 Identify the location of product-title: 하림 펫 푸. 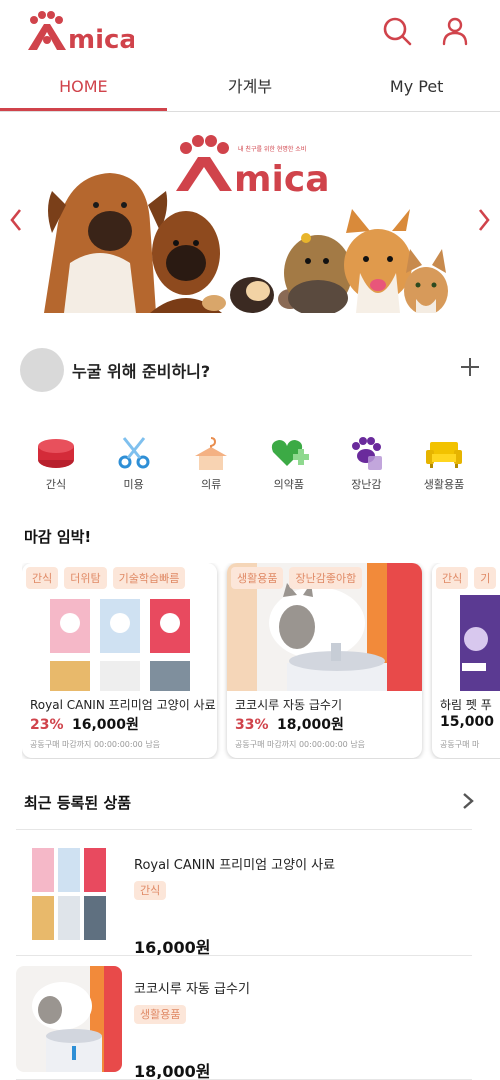
(466, 705).